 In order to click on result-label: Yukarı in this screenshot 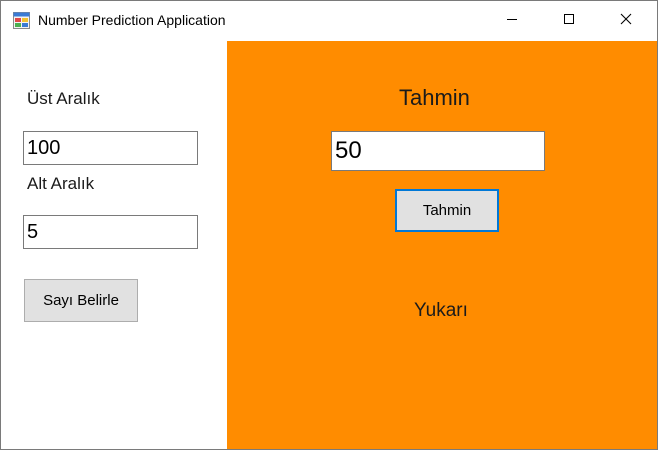, I will do `click(441, 310)`.